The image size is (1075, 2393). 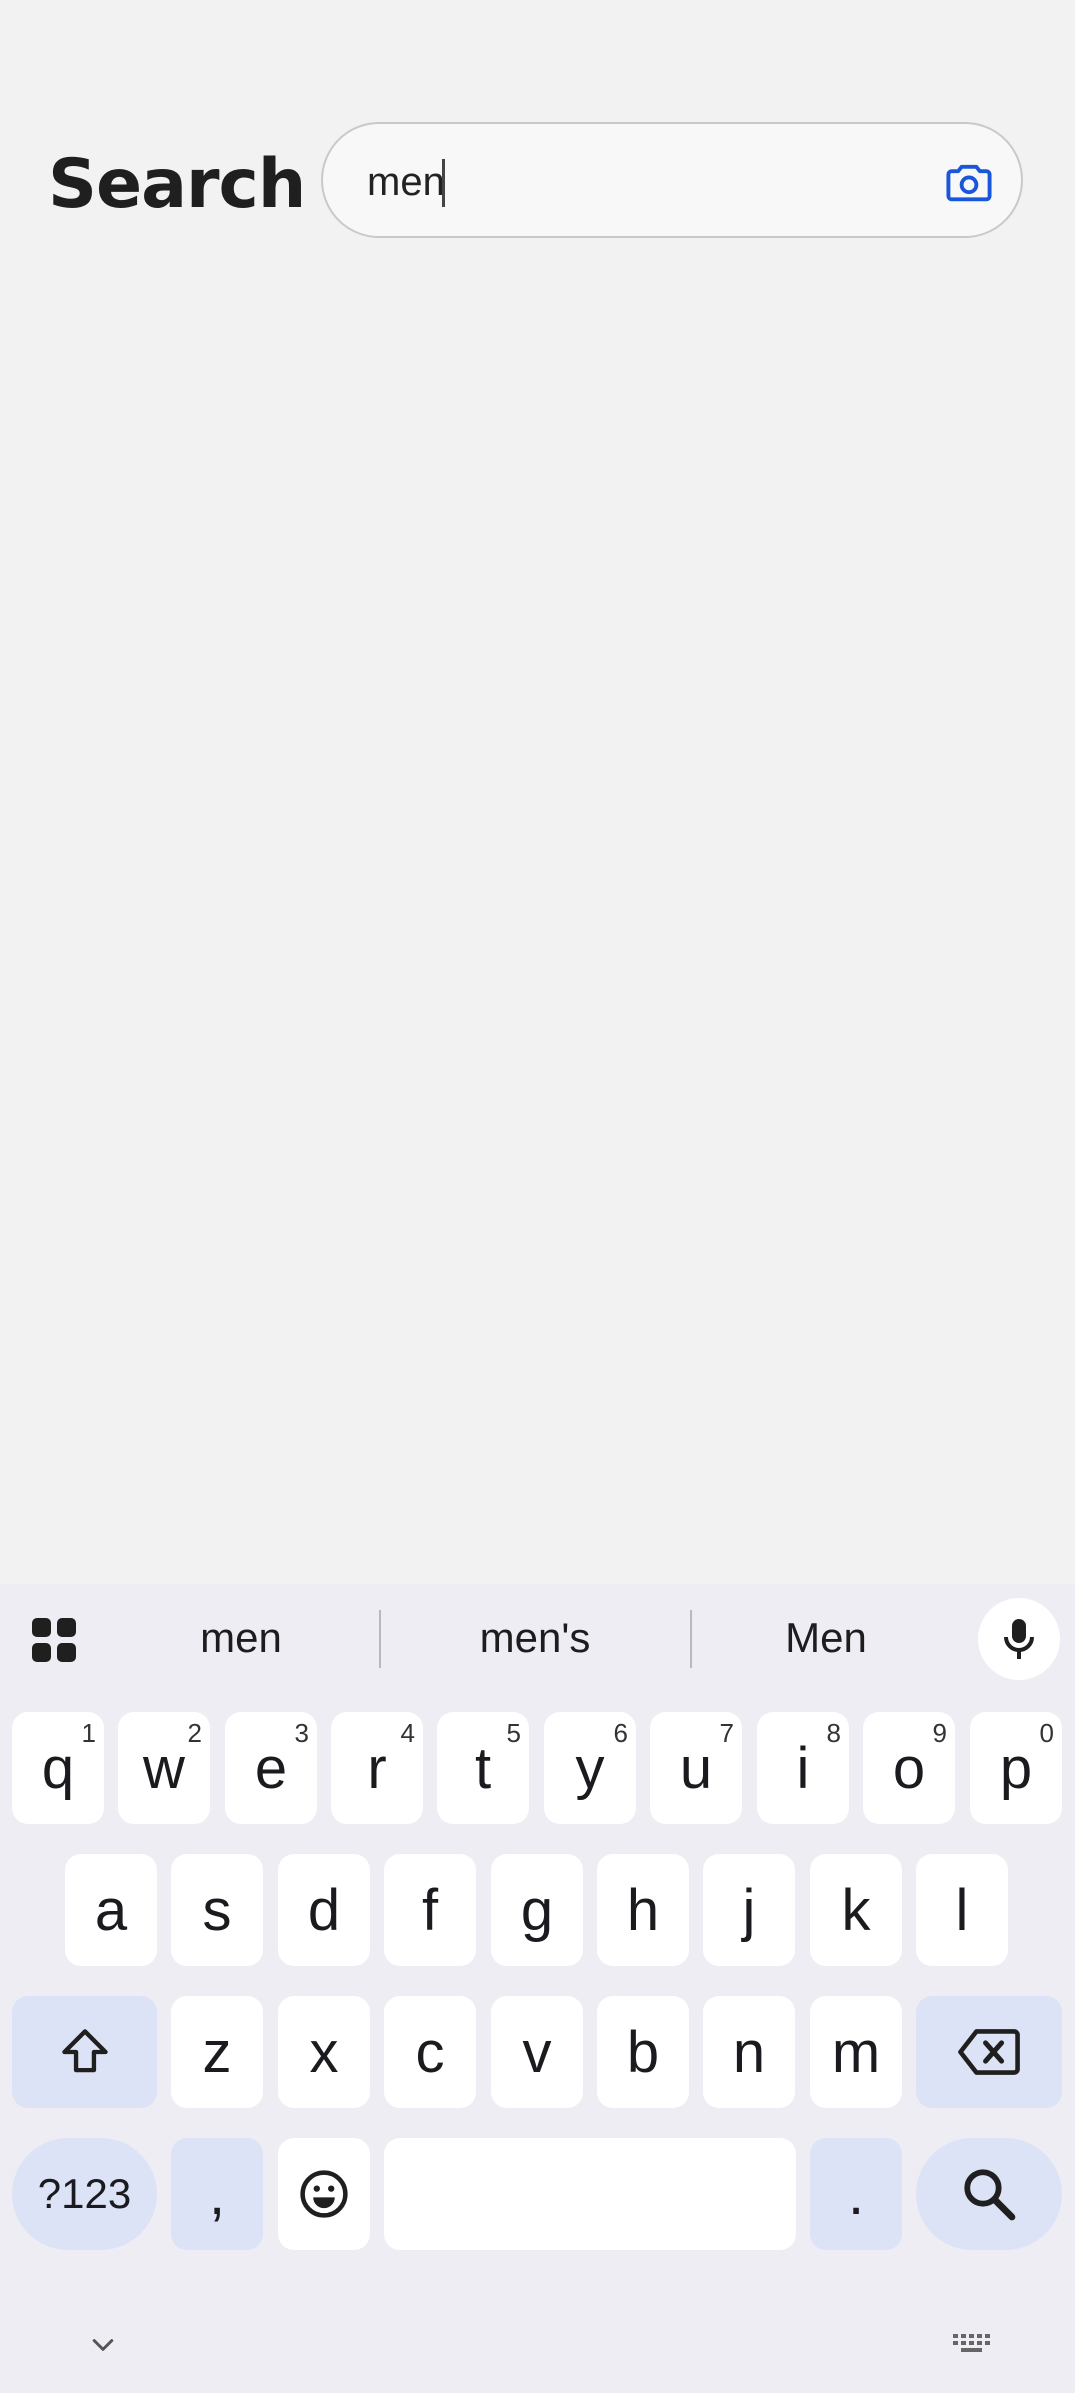 What do you see at coordinates (58, 1768) in the screenshot?
I see `key-q: q1` at bounding box center [58, 1768].